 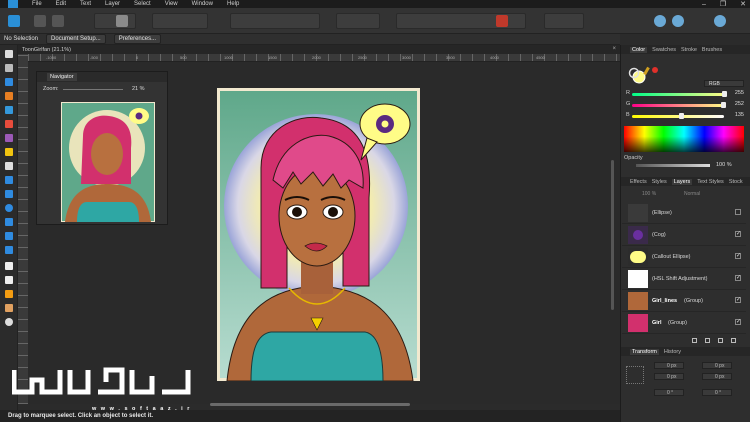 What do you see at coordinates (707, 340) in the screenshot?
I see `adjustment-icon` at bounding box center [707, 340].